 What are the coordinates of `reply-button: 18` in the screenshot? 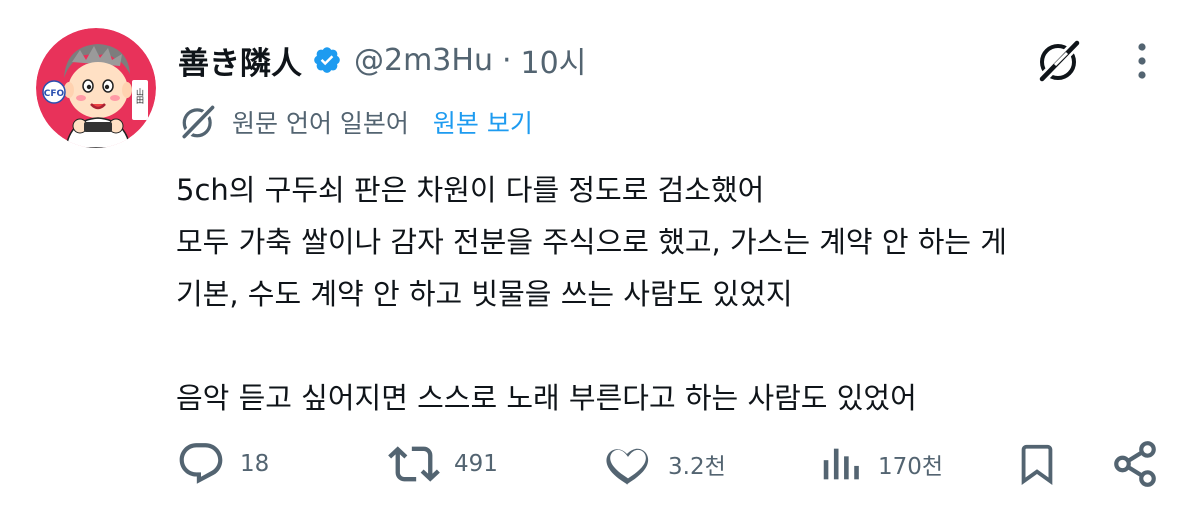 It's located at (222, 464).